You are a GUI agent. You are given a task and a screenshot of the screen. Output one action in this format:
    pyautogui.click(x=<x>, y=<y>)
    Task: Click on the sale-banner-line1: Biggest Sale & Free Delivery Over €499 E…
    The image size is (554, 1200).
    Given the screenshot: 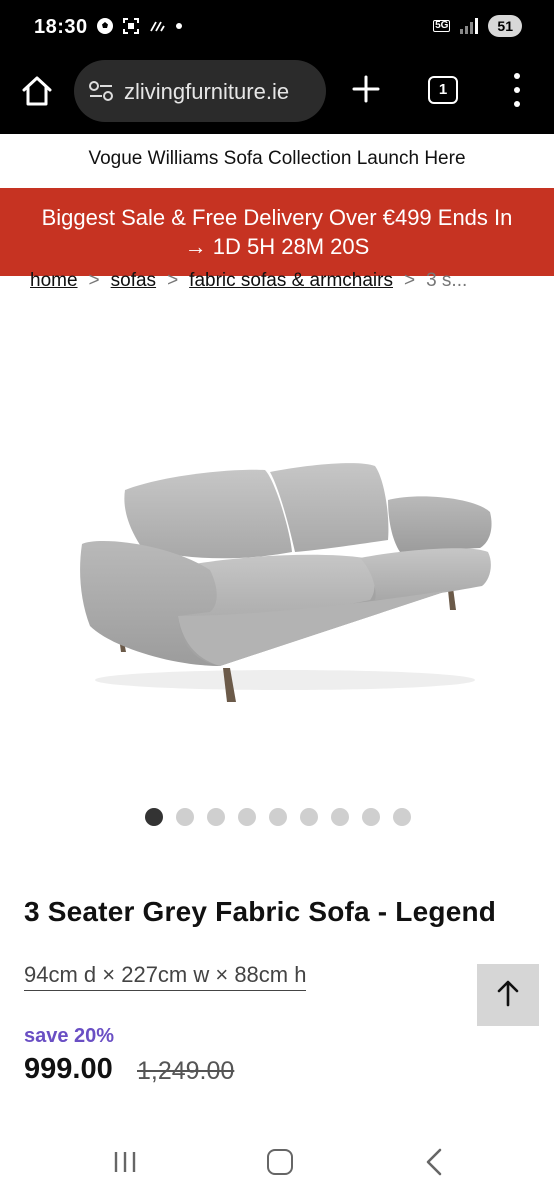 What is the action you would take?
    pyautogui.click(x=277, y=217)
    